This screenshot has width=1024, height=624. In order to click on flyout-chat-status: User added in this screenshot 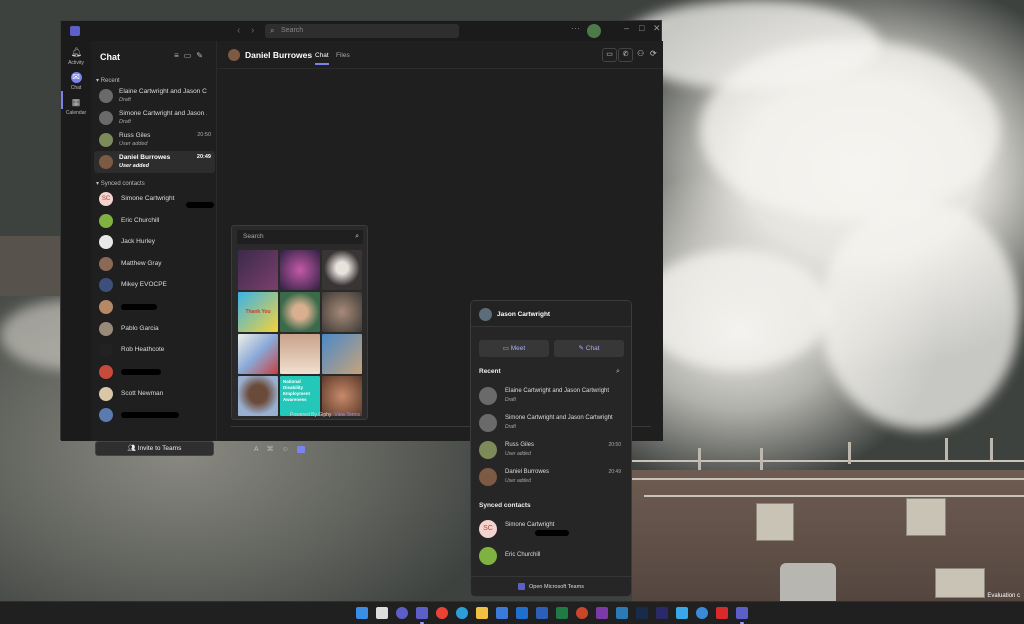, I will do `click(518, 481)`.